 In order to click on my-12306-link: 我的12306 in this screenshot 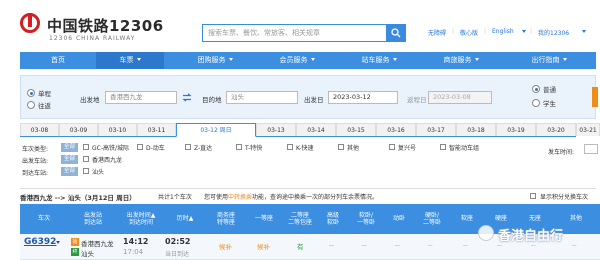, I will do `click(553, 32)`.